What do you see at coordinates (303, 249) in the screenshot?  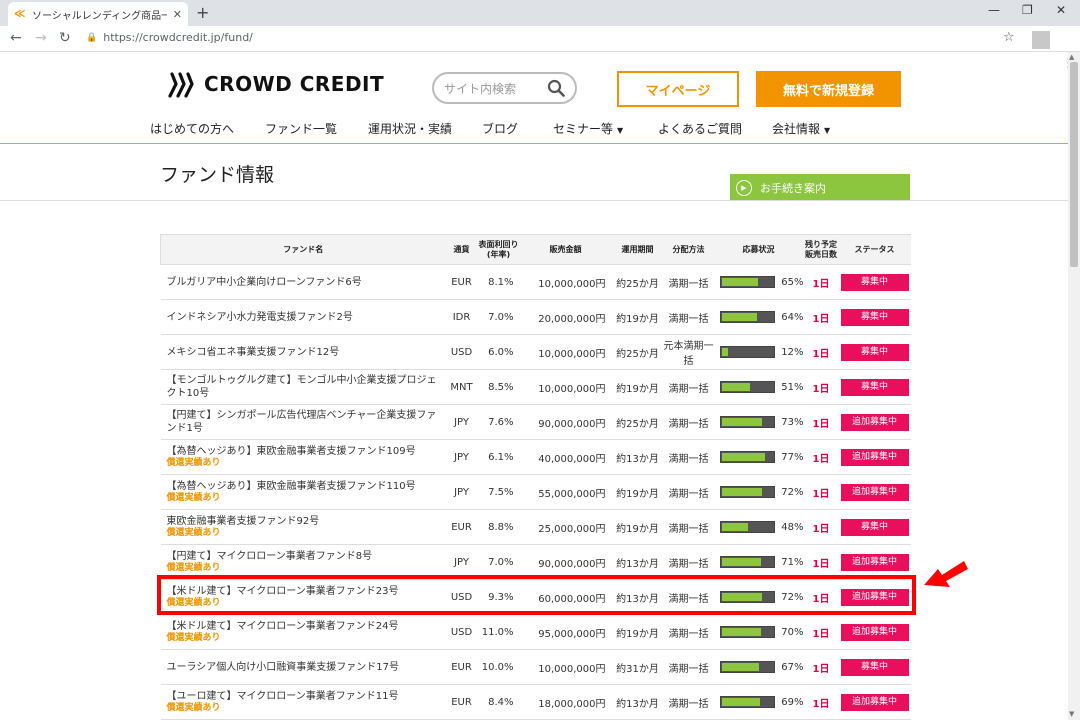 I see `column-header: ファンド名` at bounding box center [303, 249].